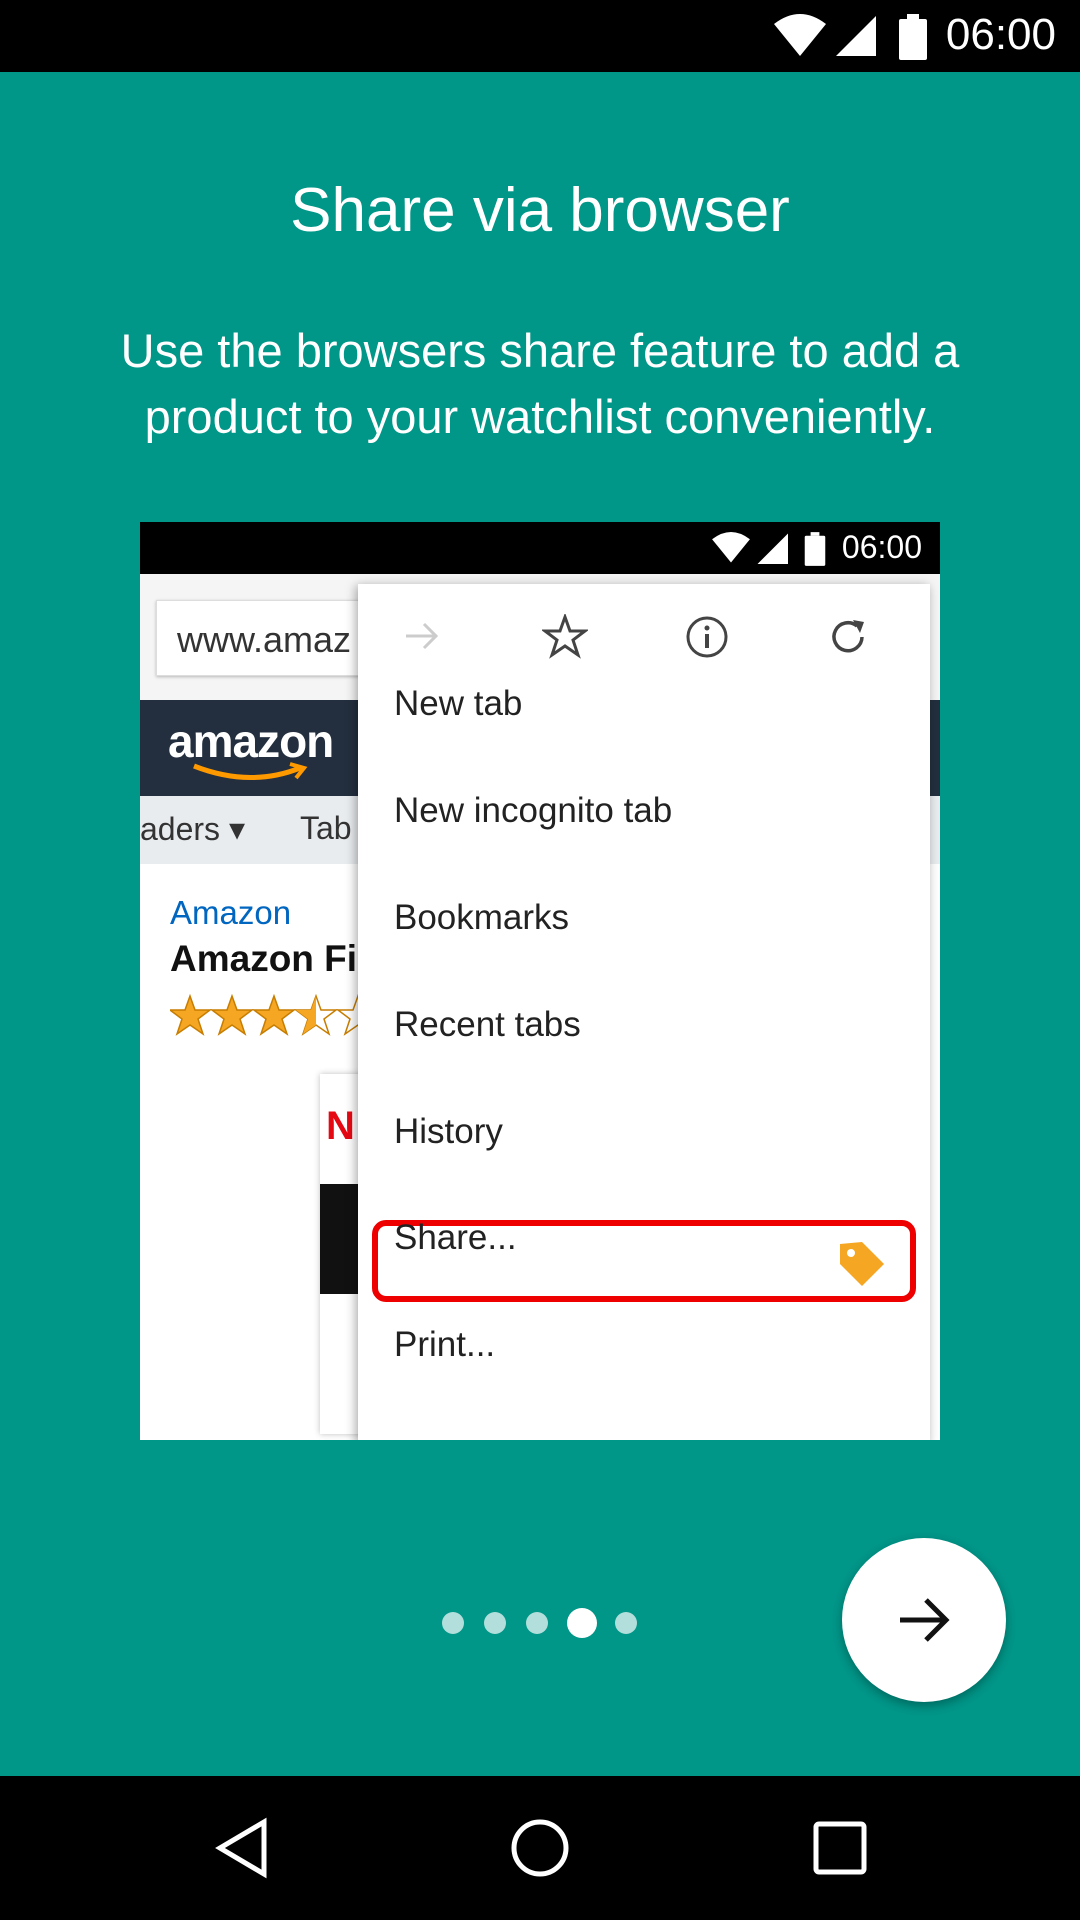 This screenshot has width=1080, height=1920. What do you see at coordinates (533, 810) in the screenshot?
I see `menu-item-new-incognito-tab: New incognito tab` at bounding box center [533, 810].